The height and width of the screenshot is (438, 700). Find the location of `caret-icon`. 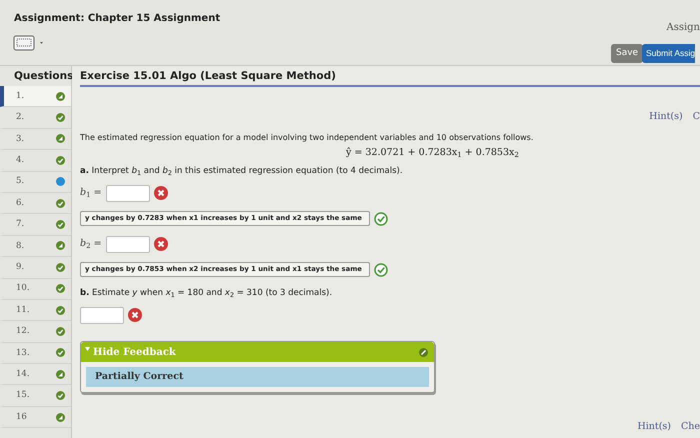

caret-icon is located at coordinates (87, 348).